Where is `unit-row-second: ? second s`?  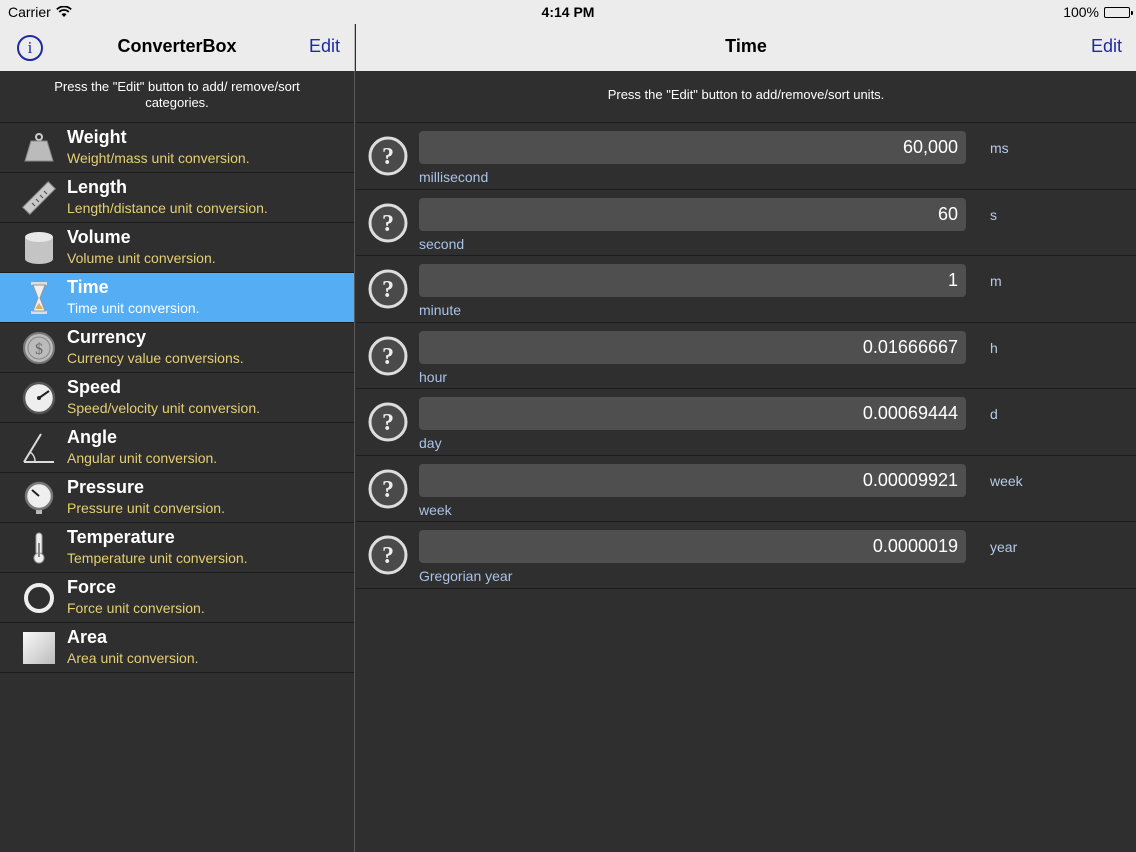
unit-row-second: ? second s is located at coordinates (746, 223).